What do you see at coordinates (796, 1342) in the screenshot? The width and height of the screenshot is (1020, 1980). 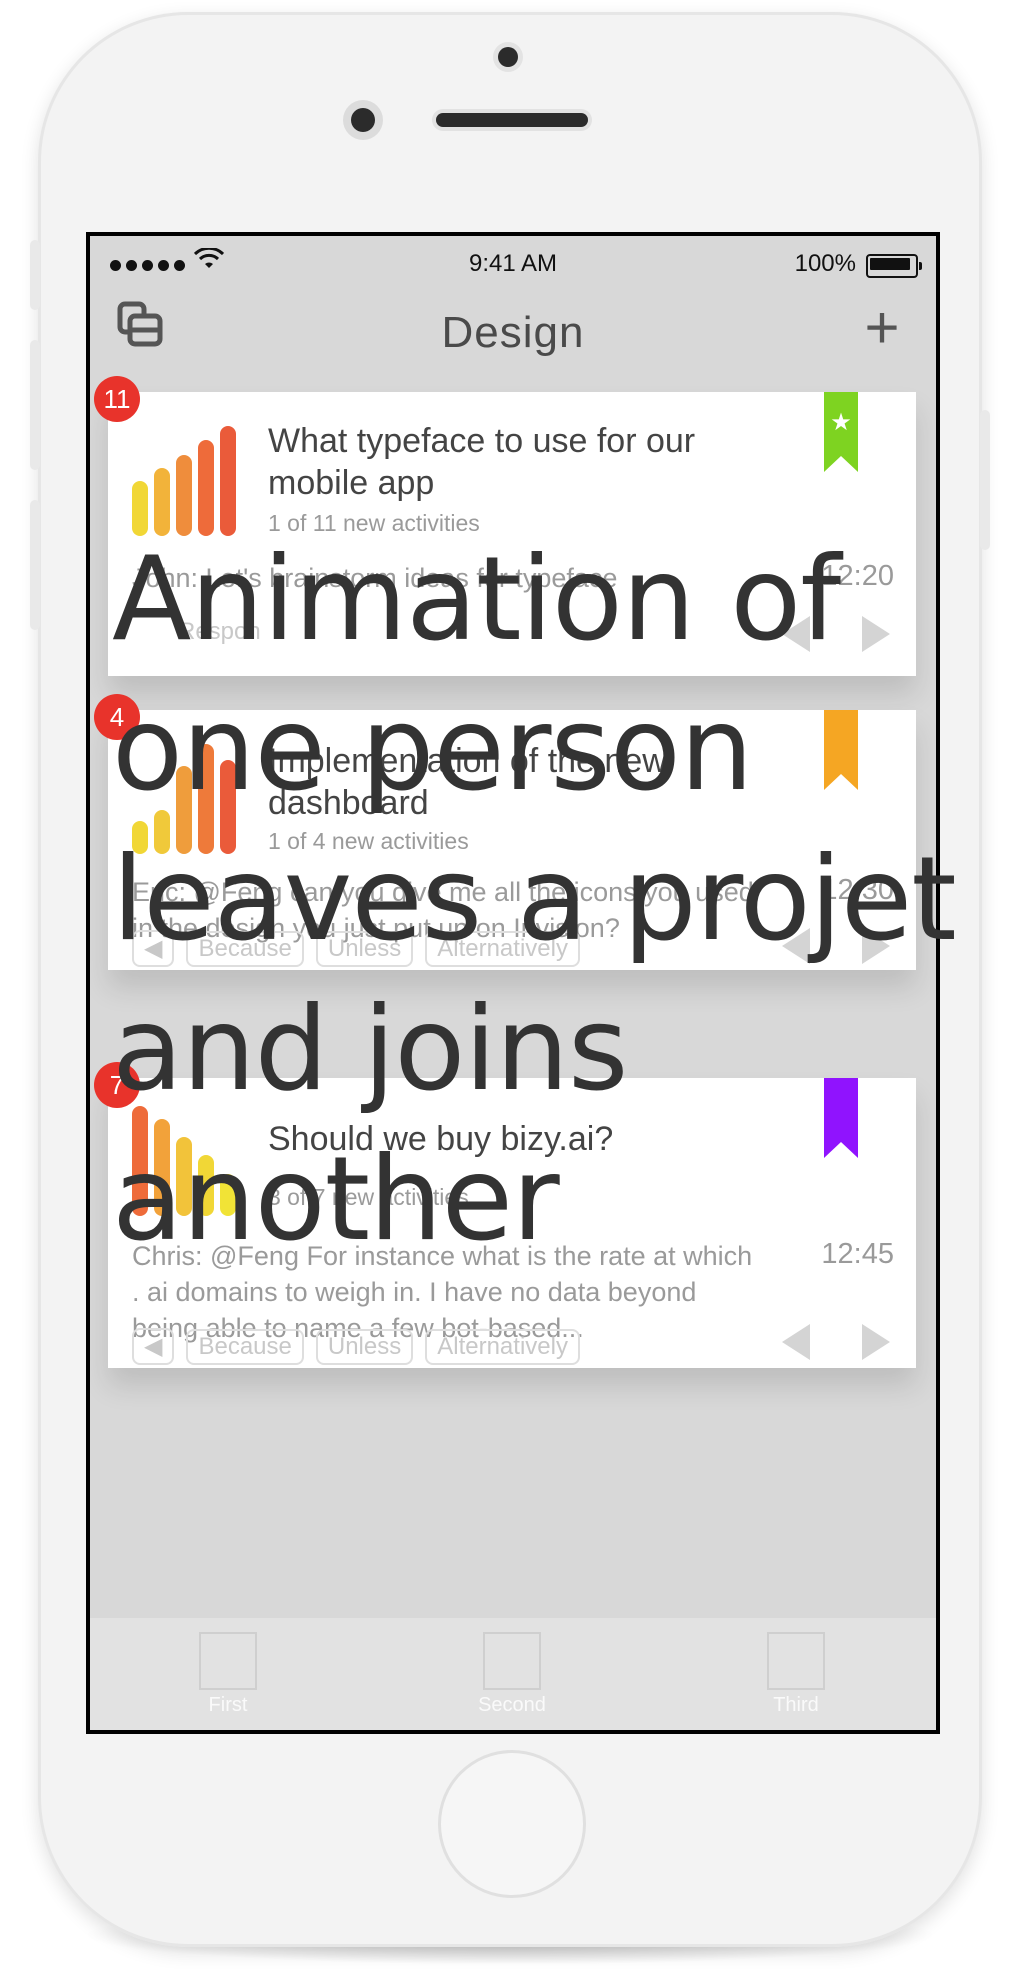 I see `previous-arrow-icon` at bounding box center [796, 1342].